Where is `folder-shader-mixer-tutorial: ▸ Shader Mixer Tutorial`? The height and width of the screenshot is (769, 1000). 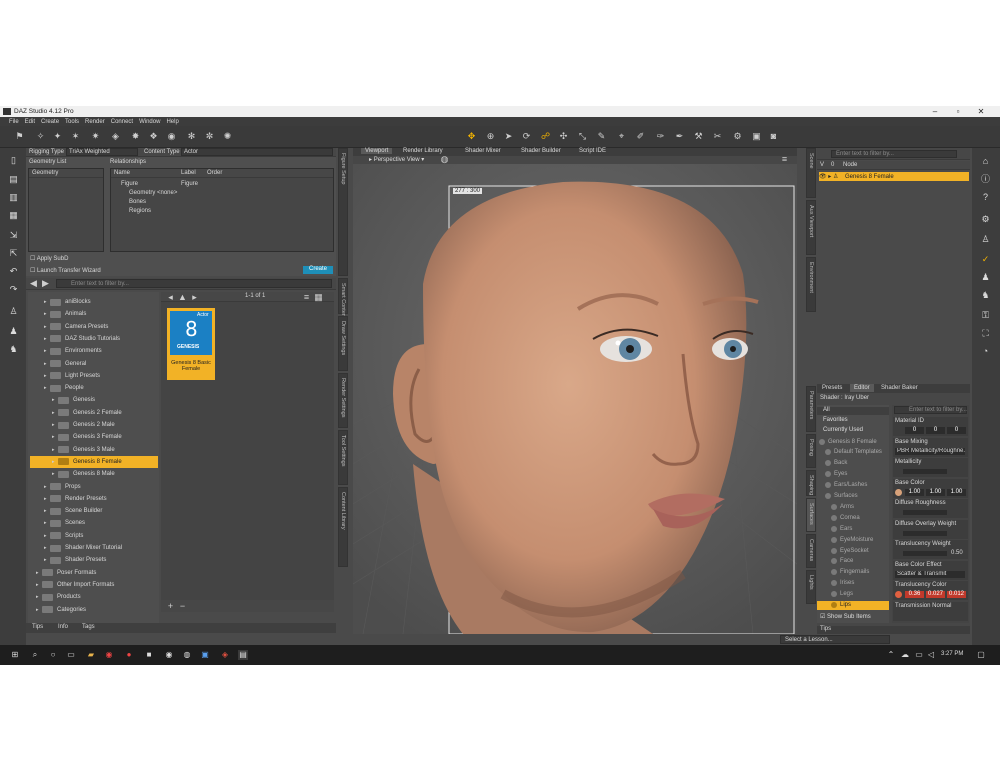
folder-shader-mixer-tutorial: ▸ Shader Mixer Tutorial is located at coordinates (94, 548).